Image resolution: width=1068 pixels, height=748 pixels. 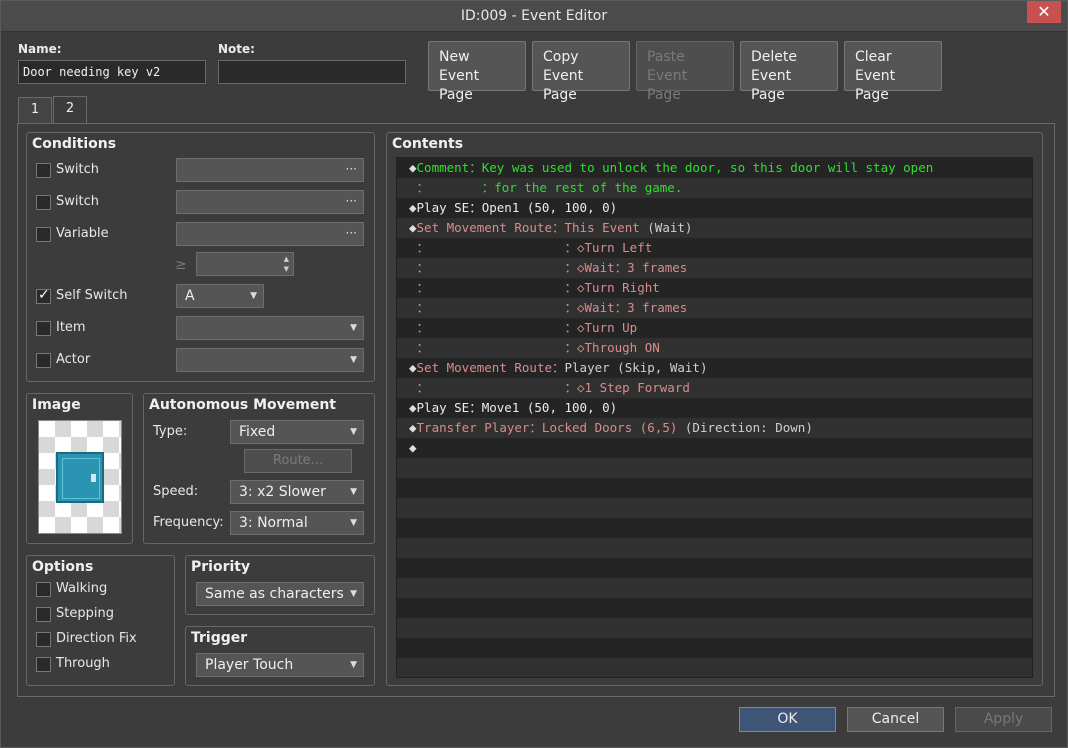 I want to click on priority-select: Same as characters ▼, so click(x=280, y=594).